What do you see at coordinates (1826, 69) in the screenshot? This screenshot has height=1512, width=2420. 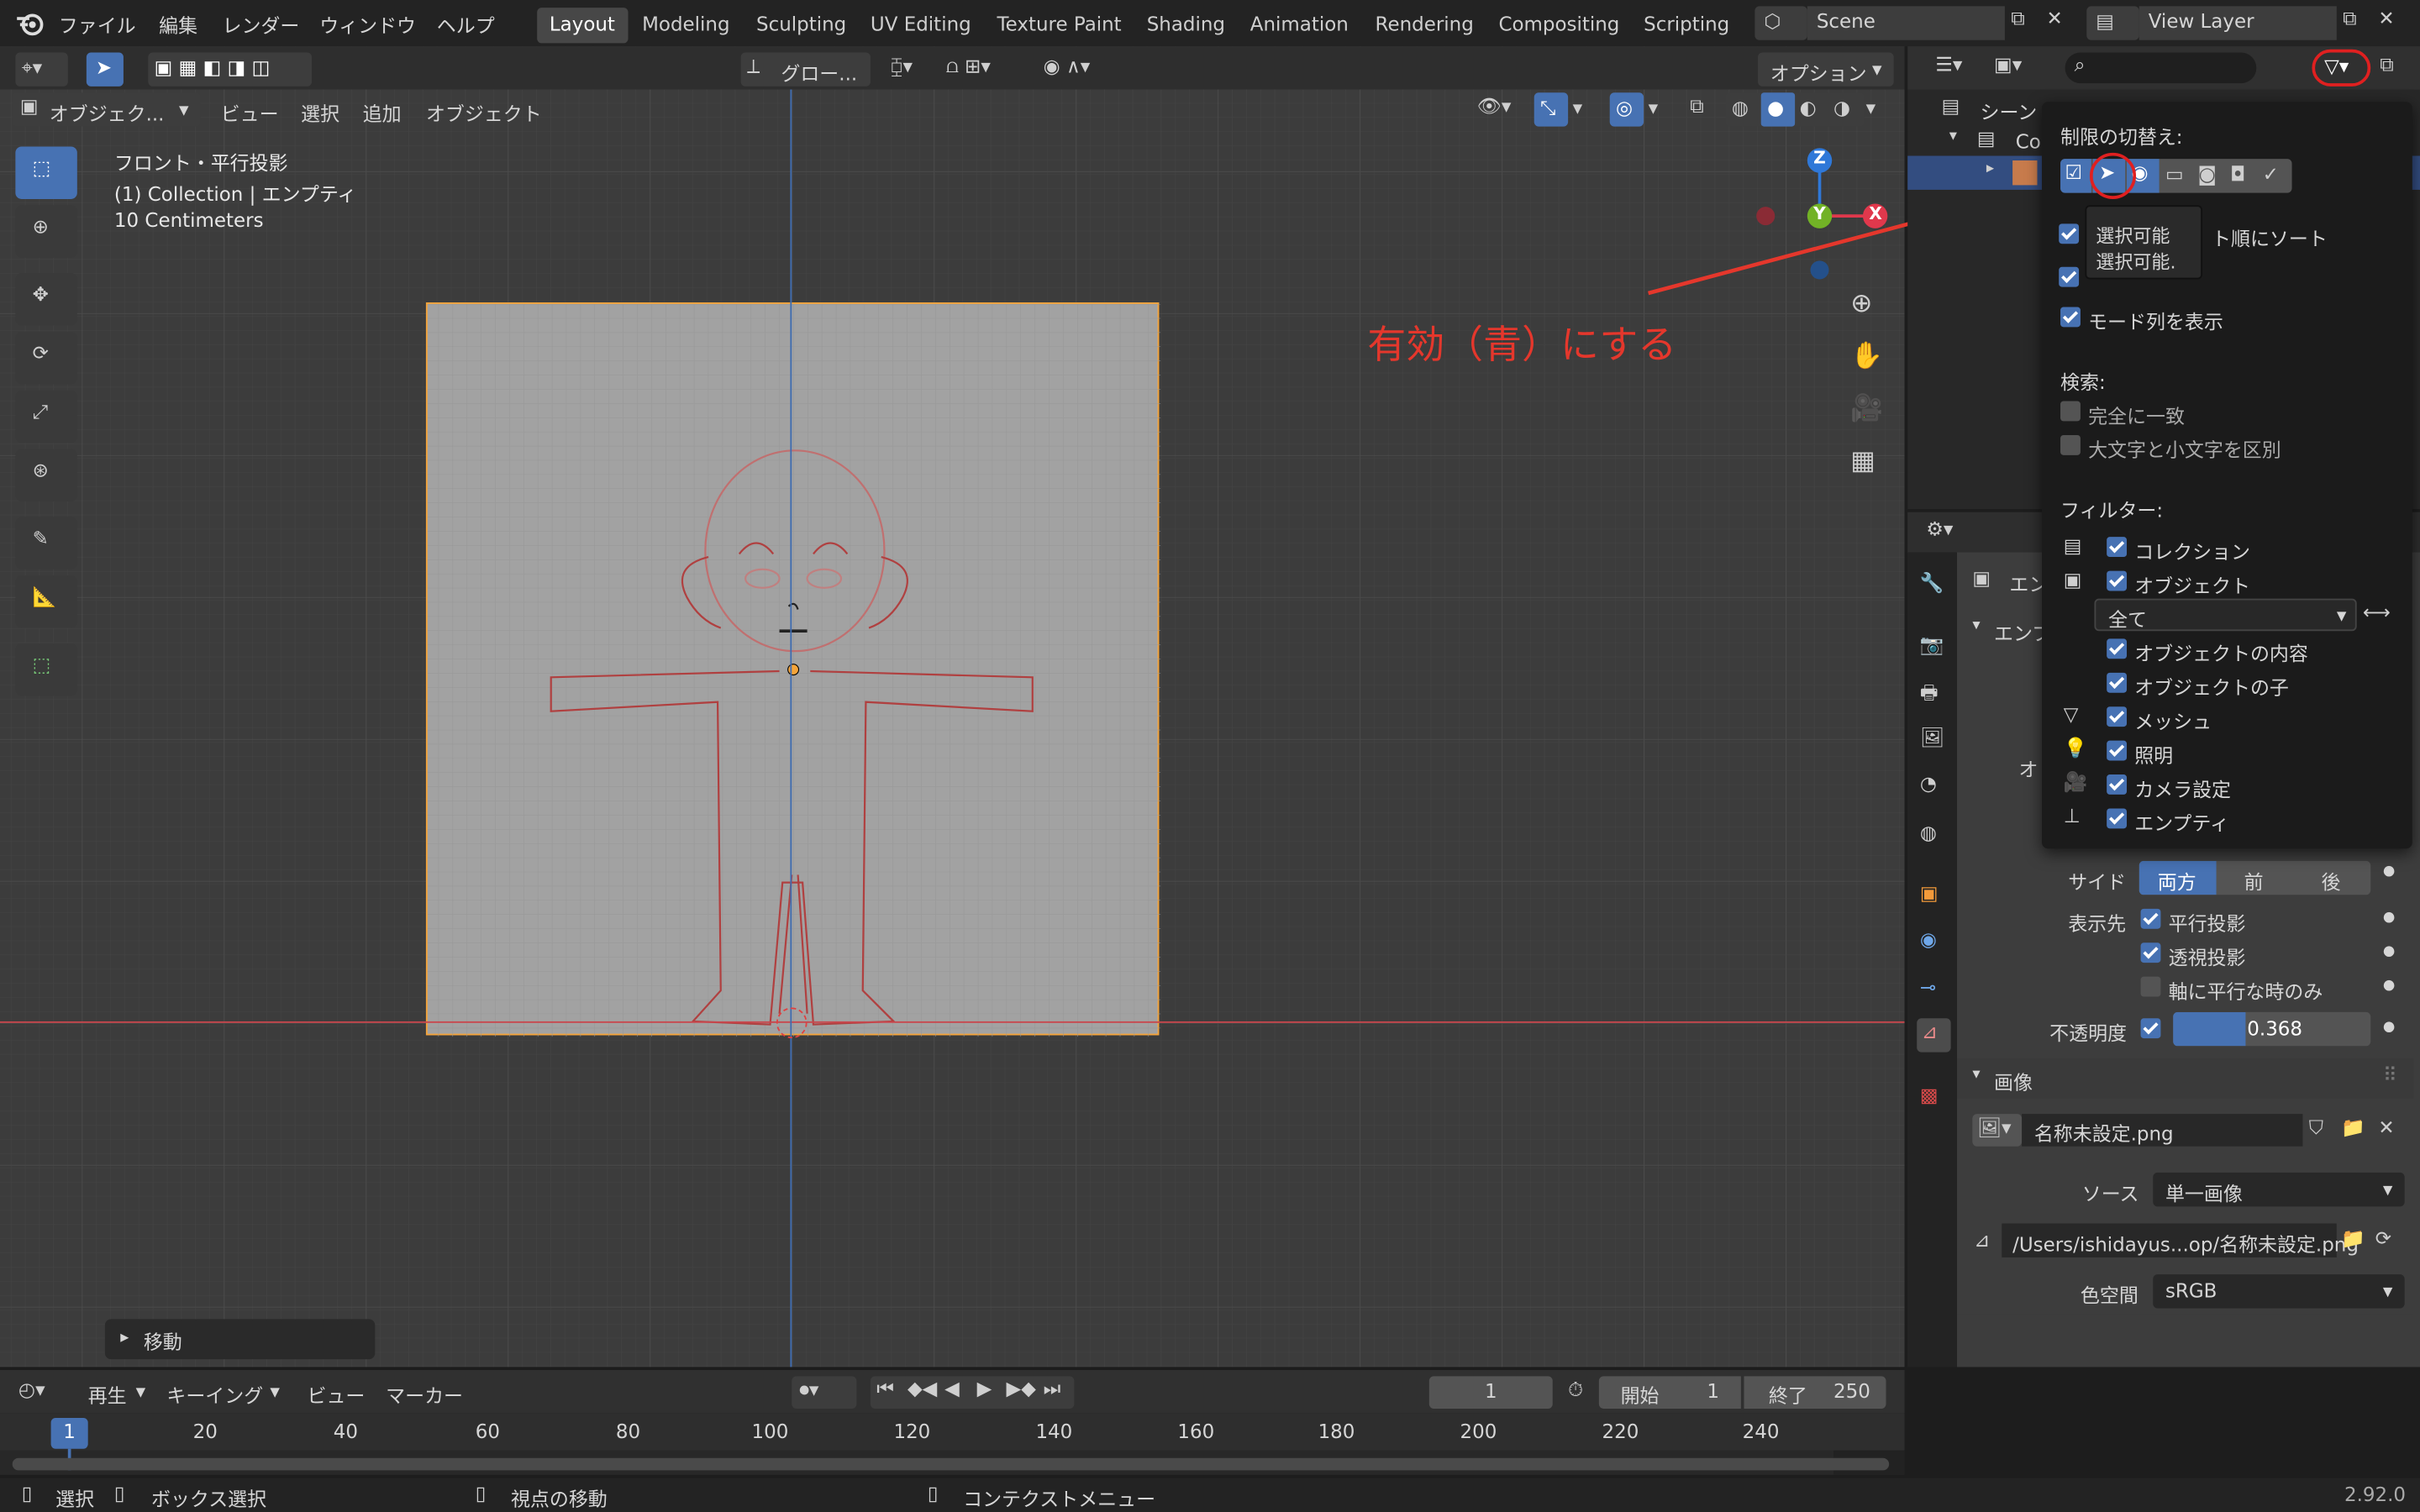 I see `options-dropdown: オプション ▾` at bounding box center [1826, 69].